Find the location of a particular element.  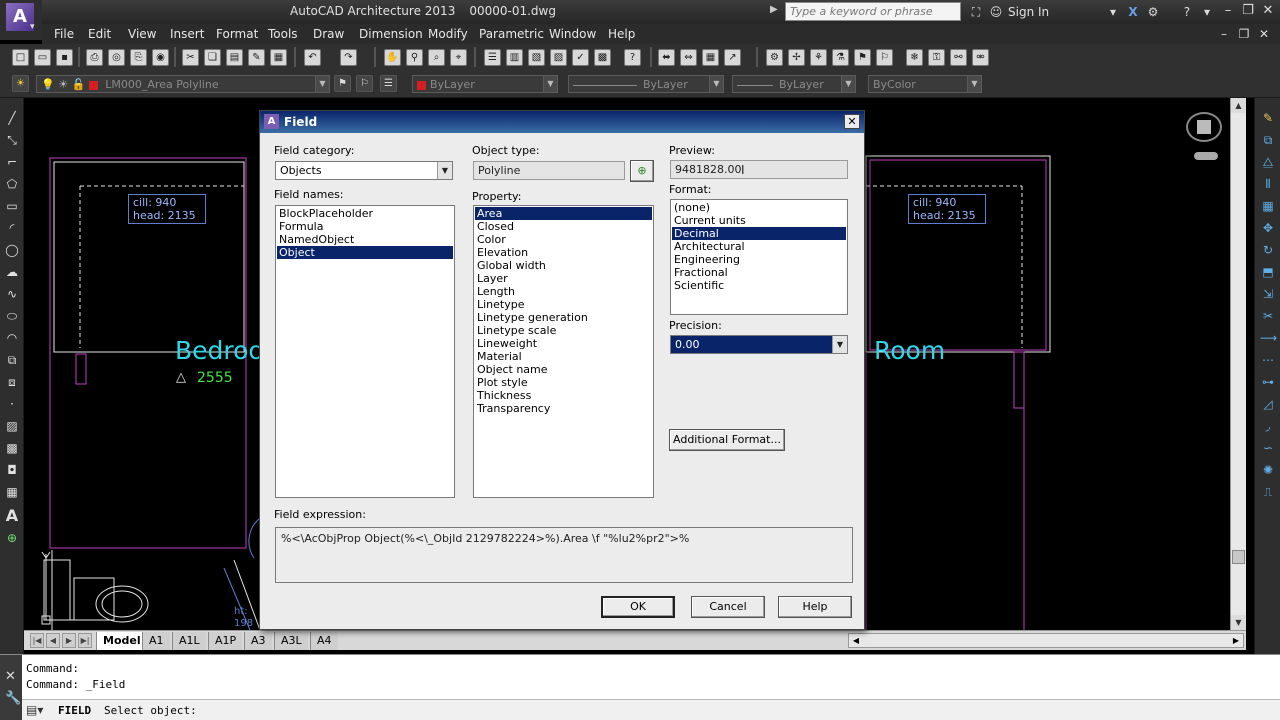

mleaderstyle-icon: ↗ is located at coordinates (732, 57).